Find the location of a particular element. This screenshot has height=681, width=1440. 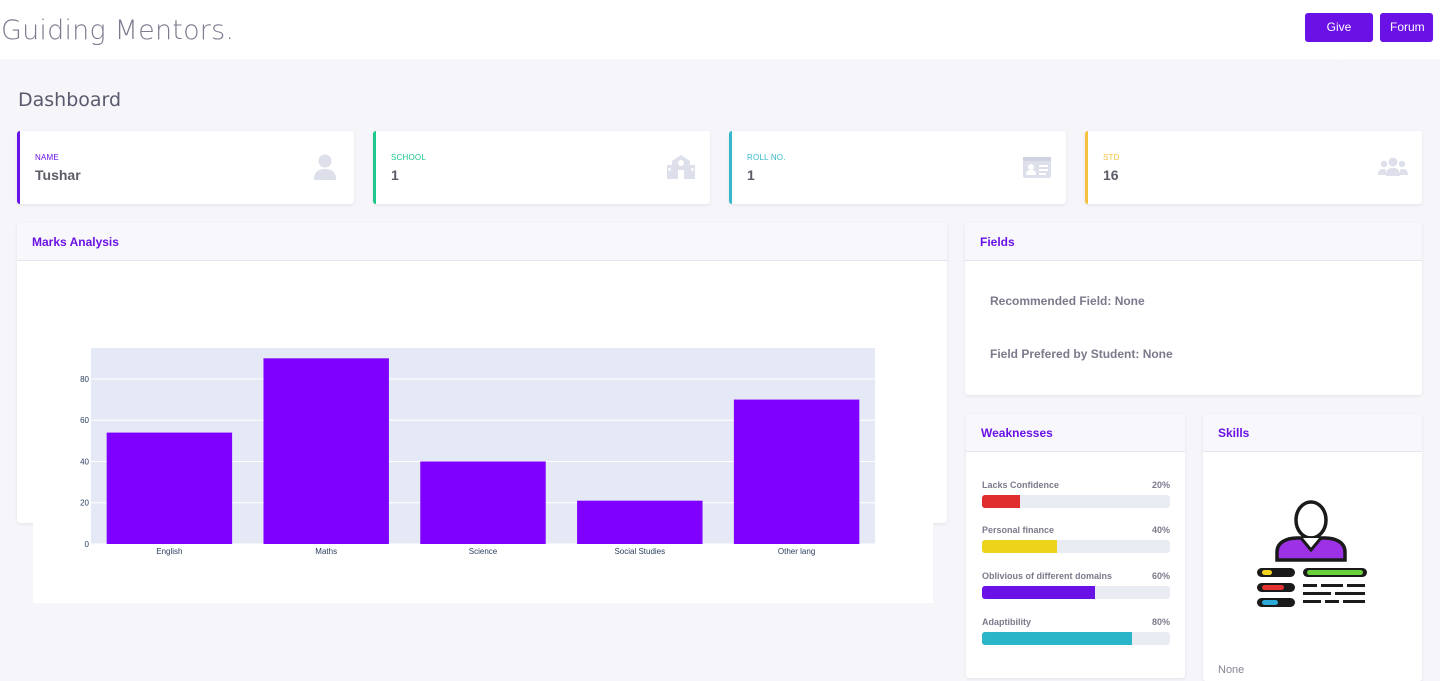

preferred-field: Field Prefered by Student: None is located at coordinates (1081, 354).